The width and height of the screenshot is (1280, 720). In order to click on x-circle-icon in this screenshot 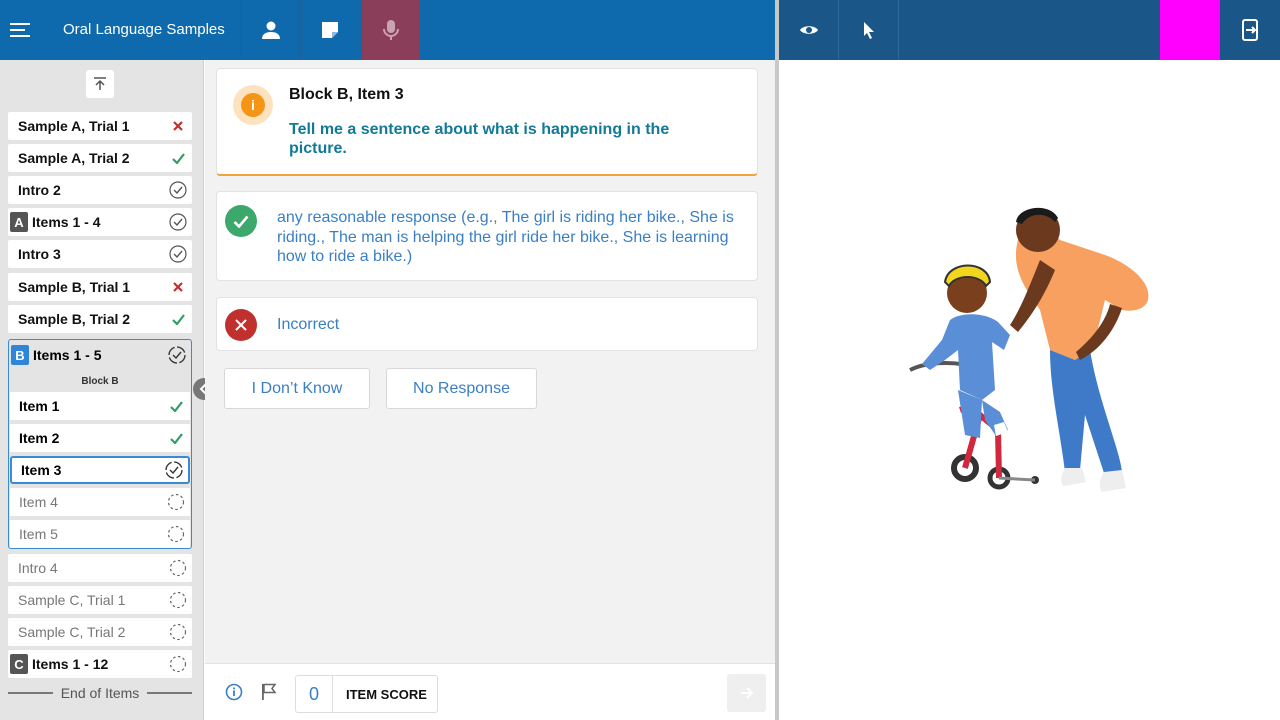, I will do `click(241, 325)`.